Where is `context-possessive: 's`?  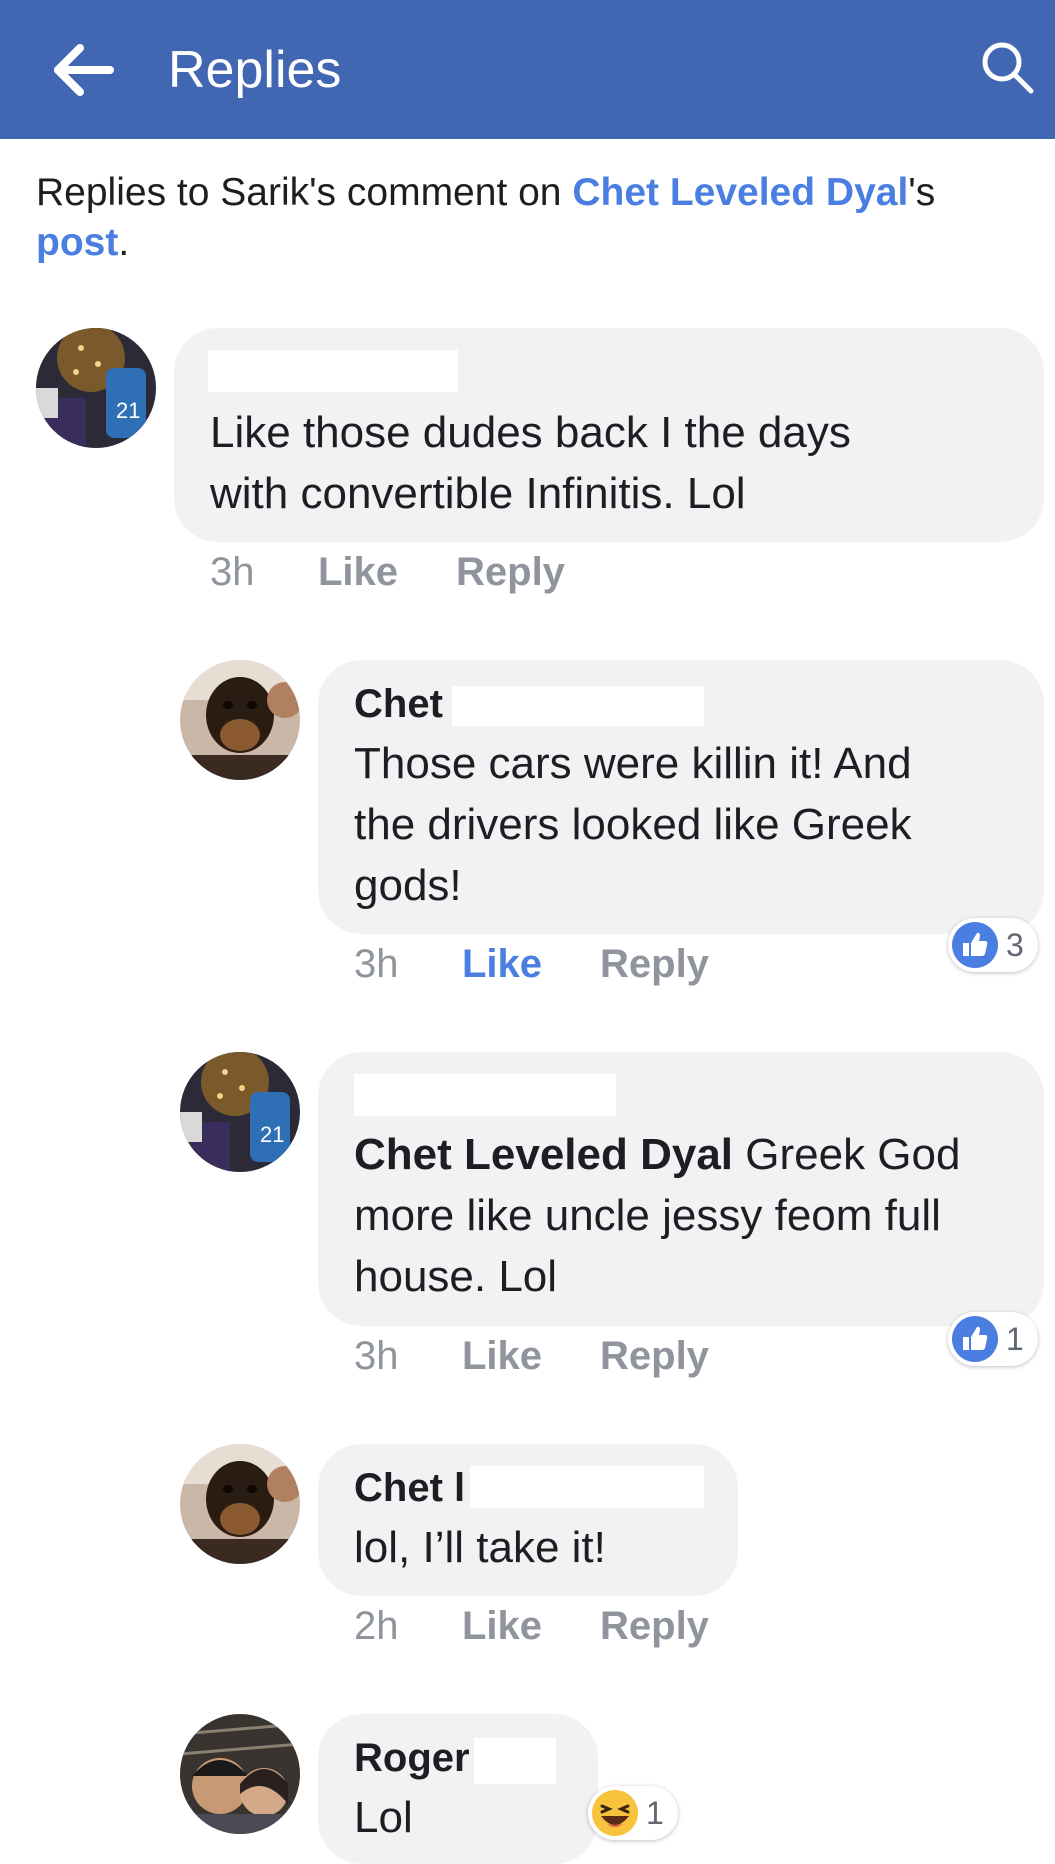
context-possessive: 's is located at coordinates (922, 192).